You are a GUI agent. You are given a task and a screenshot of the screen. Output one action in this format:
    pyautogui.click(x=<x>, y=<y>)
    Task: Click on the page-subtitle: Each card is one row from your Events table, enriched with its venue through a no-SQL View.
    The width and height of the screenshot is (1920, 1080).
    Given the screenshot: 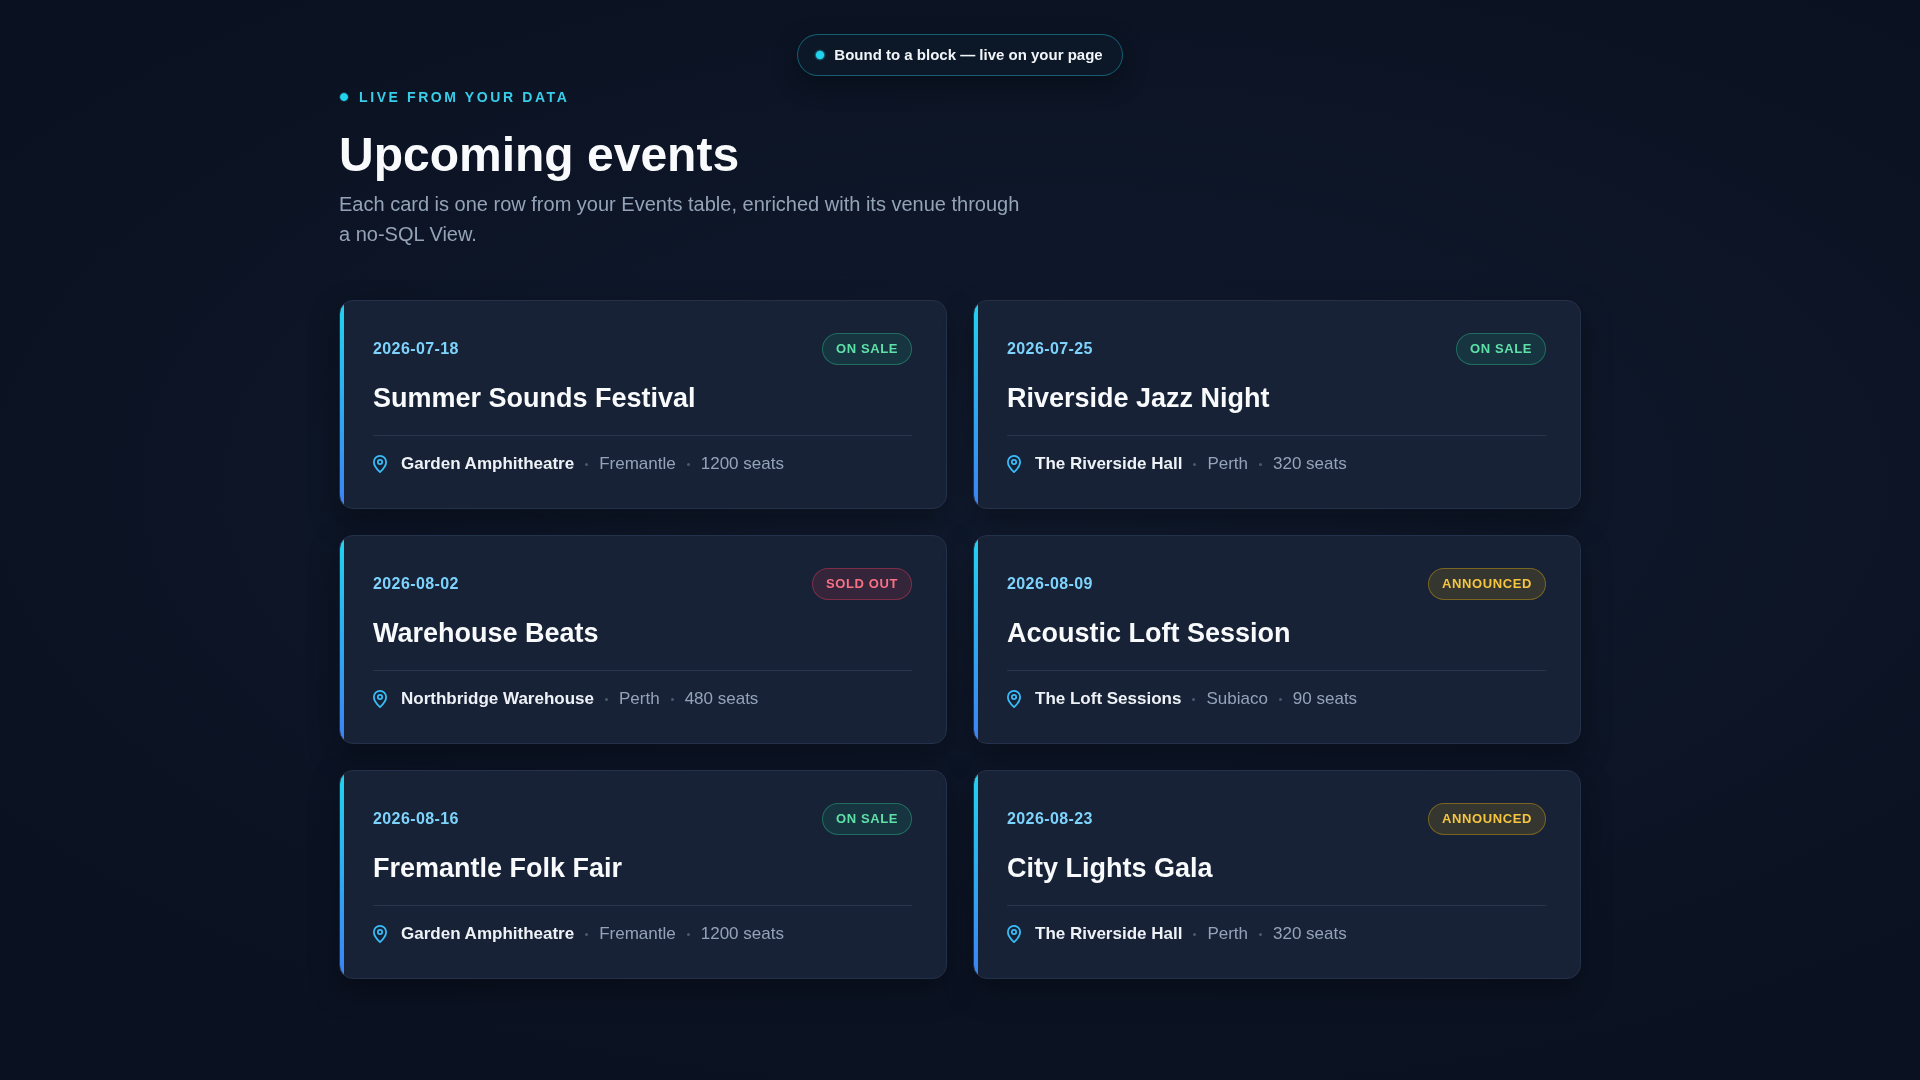 What is the action you would take?
    pyautogui.click(x=680, y=219)
    